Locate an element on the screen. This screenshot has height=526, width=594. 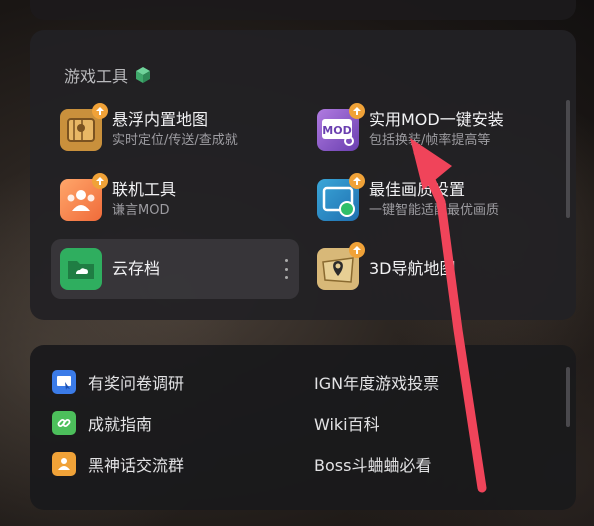
link-ign-vote: IGN年度游戏投票 is located at coordinates (376, 382).